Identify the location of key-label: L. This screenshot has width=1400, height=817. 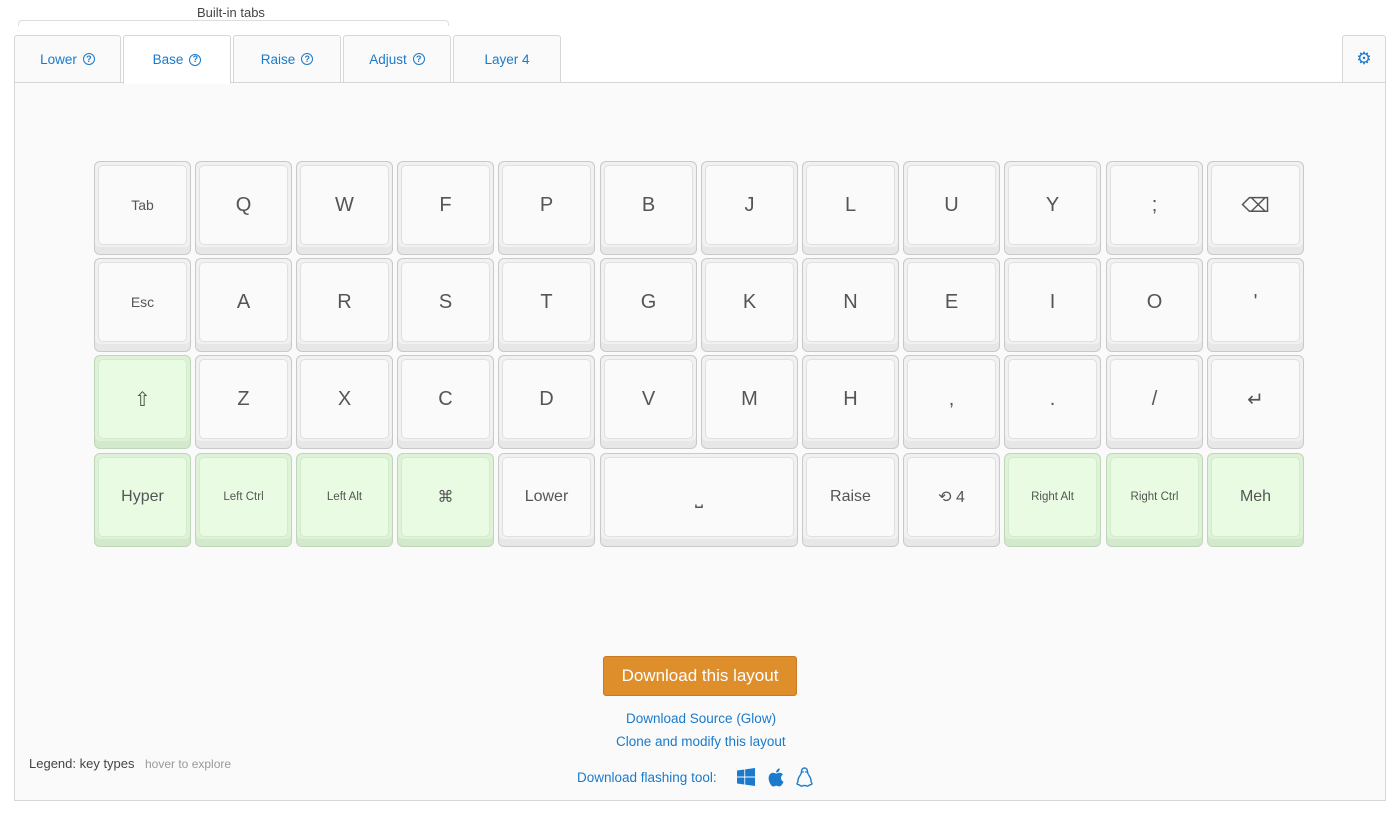
(850, 205).